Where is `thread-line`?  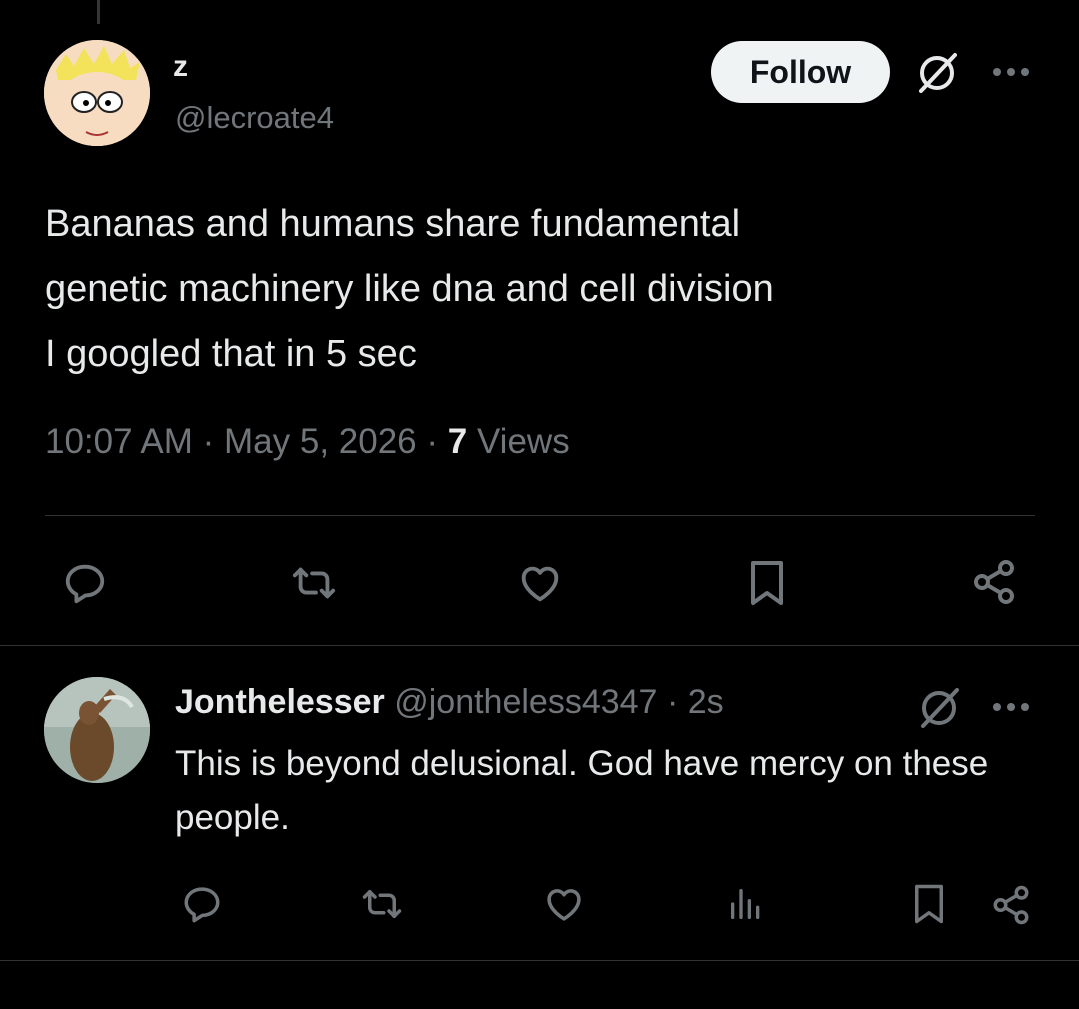
thread-line is located at coordinates (98, 12).